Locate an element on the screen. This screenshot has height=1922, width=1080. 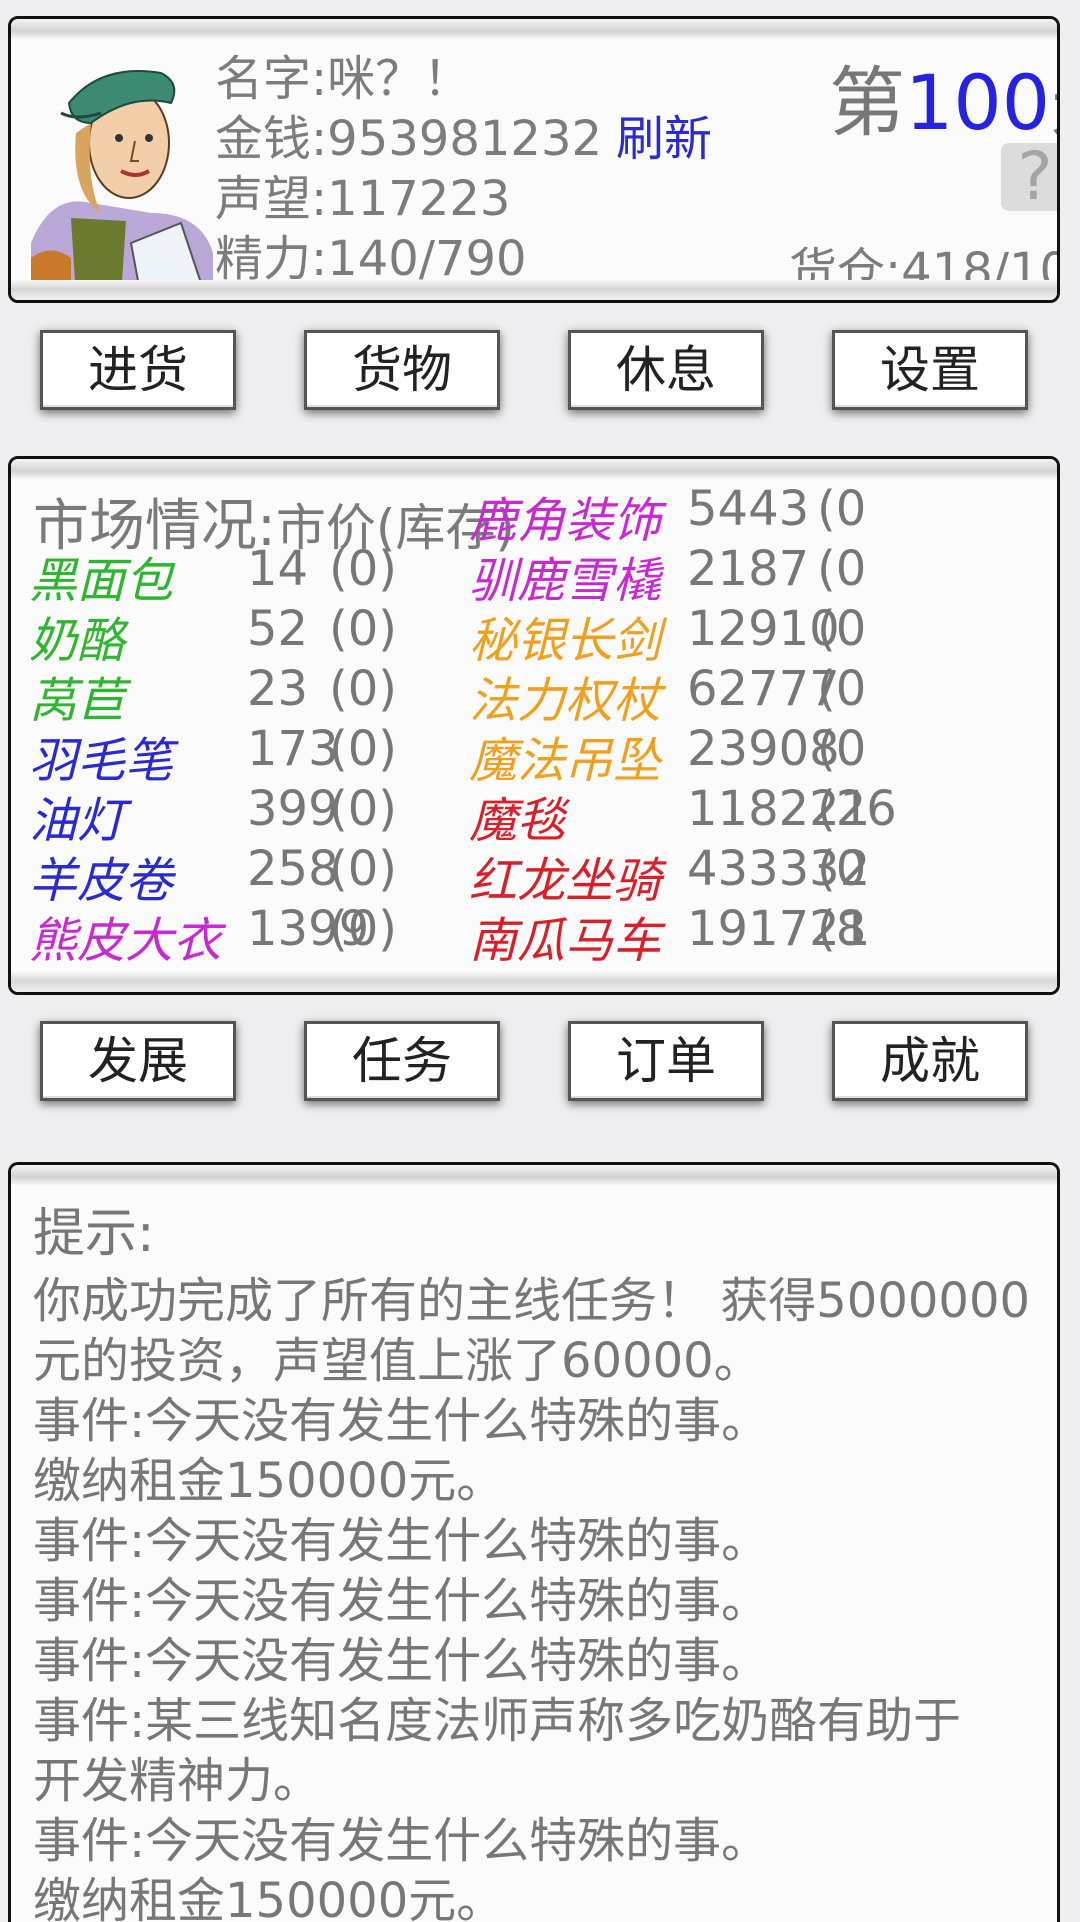
refresh-button: 刷新 is located at coordinates (664, 139).